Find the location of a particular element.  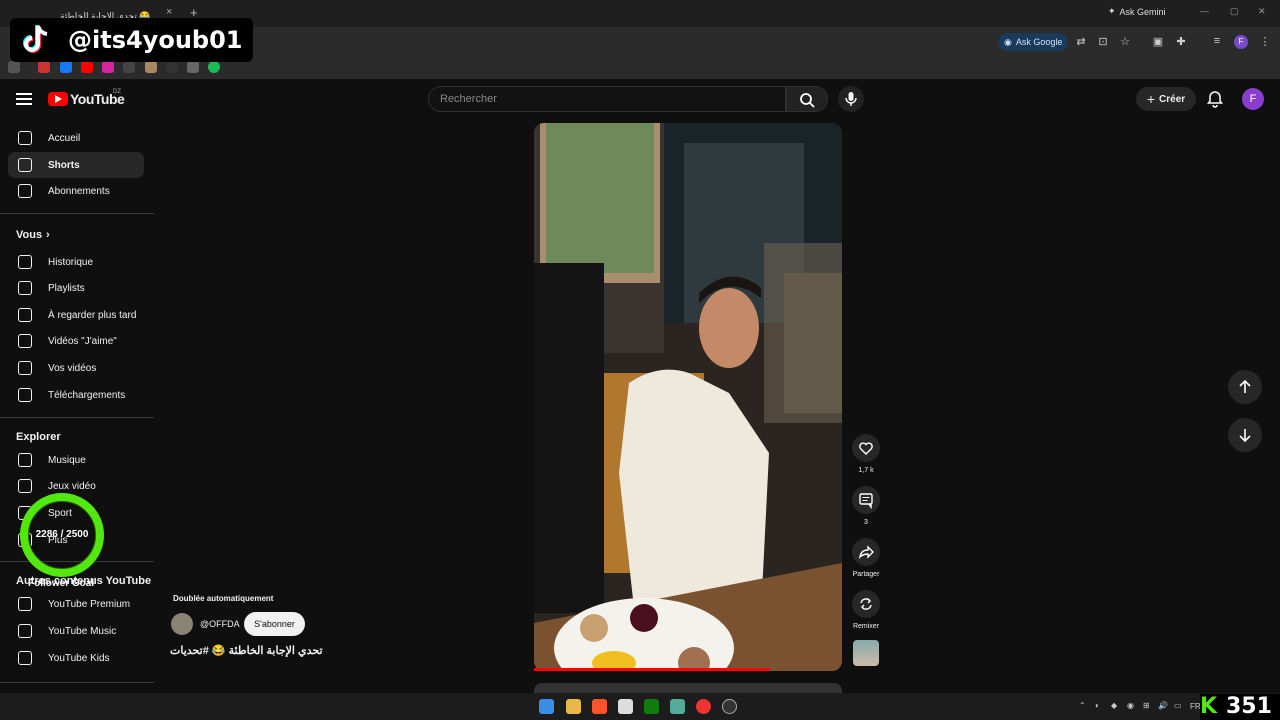

sidebar-item-label: Playlists is located at coordinates (66, 288).